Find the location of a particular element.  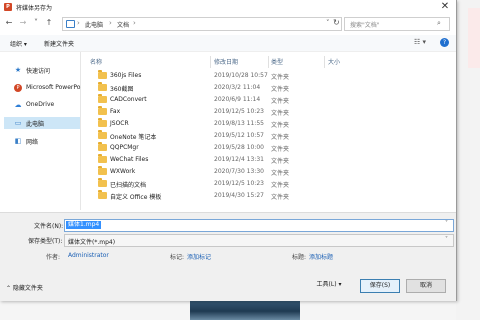

column-header-name: 名称 is located at coordinates (96, 61).